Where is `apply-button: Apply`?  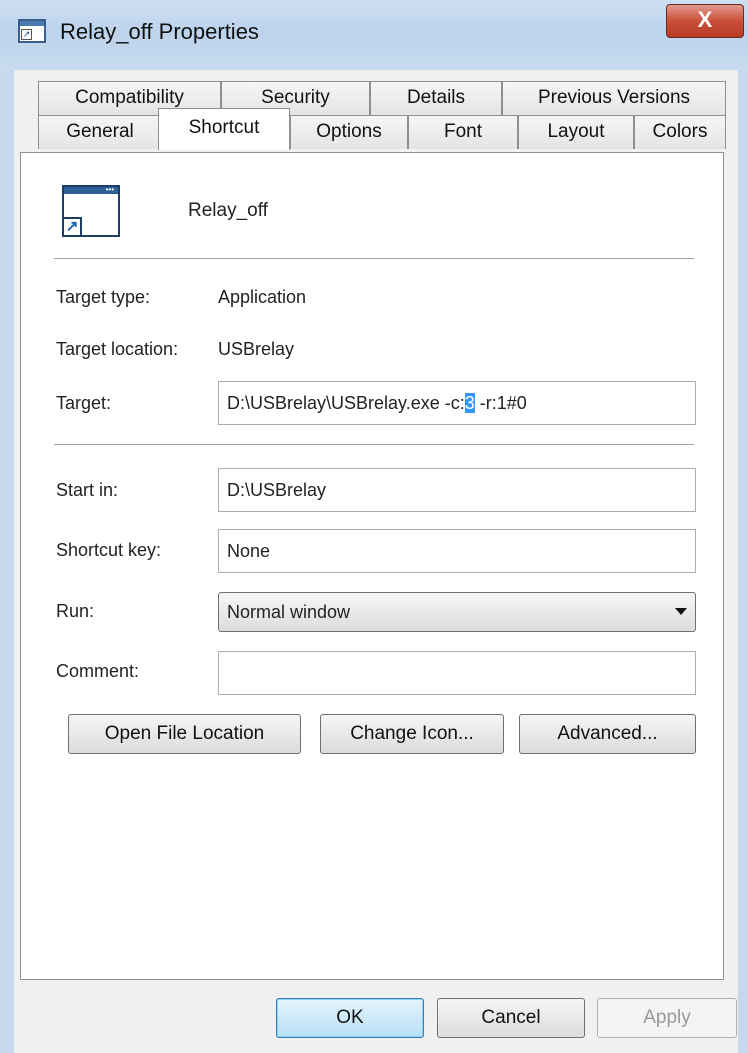 apply-button: Apply is located at coordinates (667, 1018).